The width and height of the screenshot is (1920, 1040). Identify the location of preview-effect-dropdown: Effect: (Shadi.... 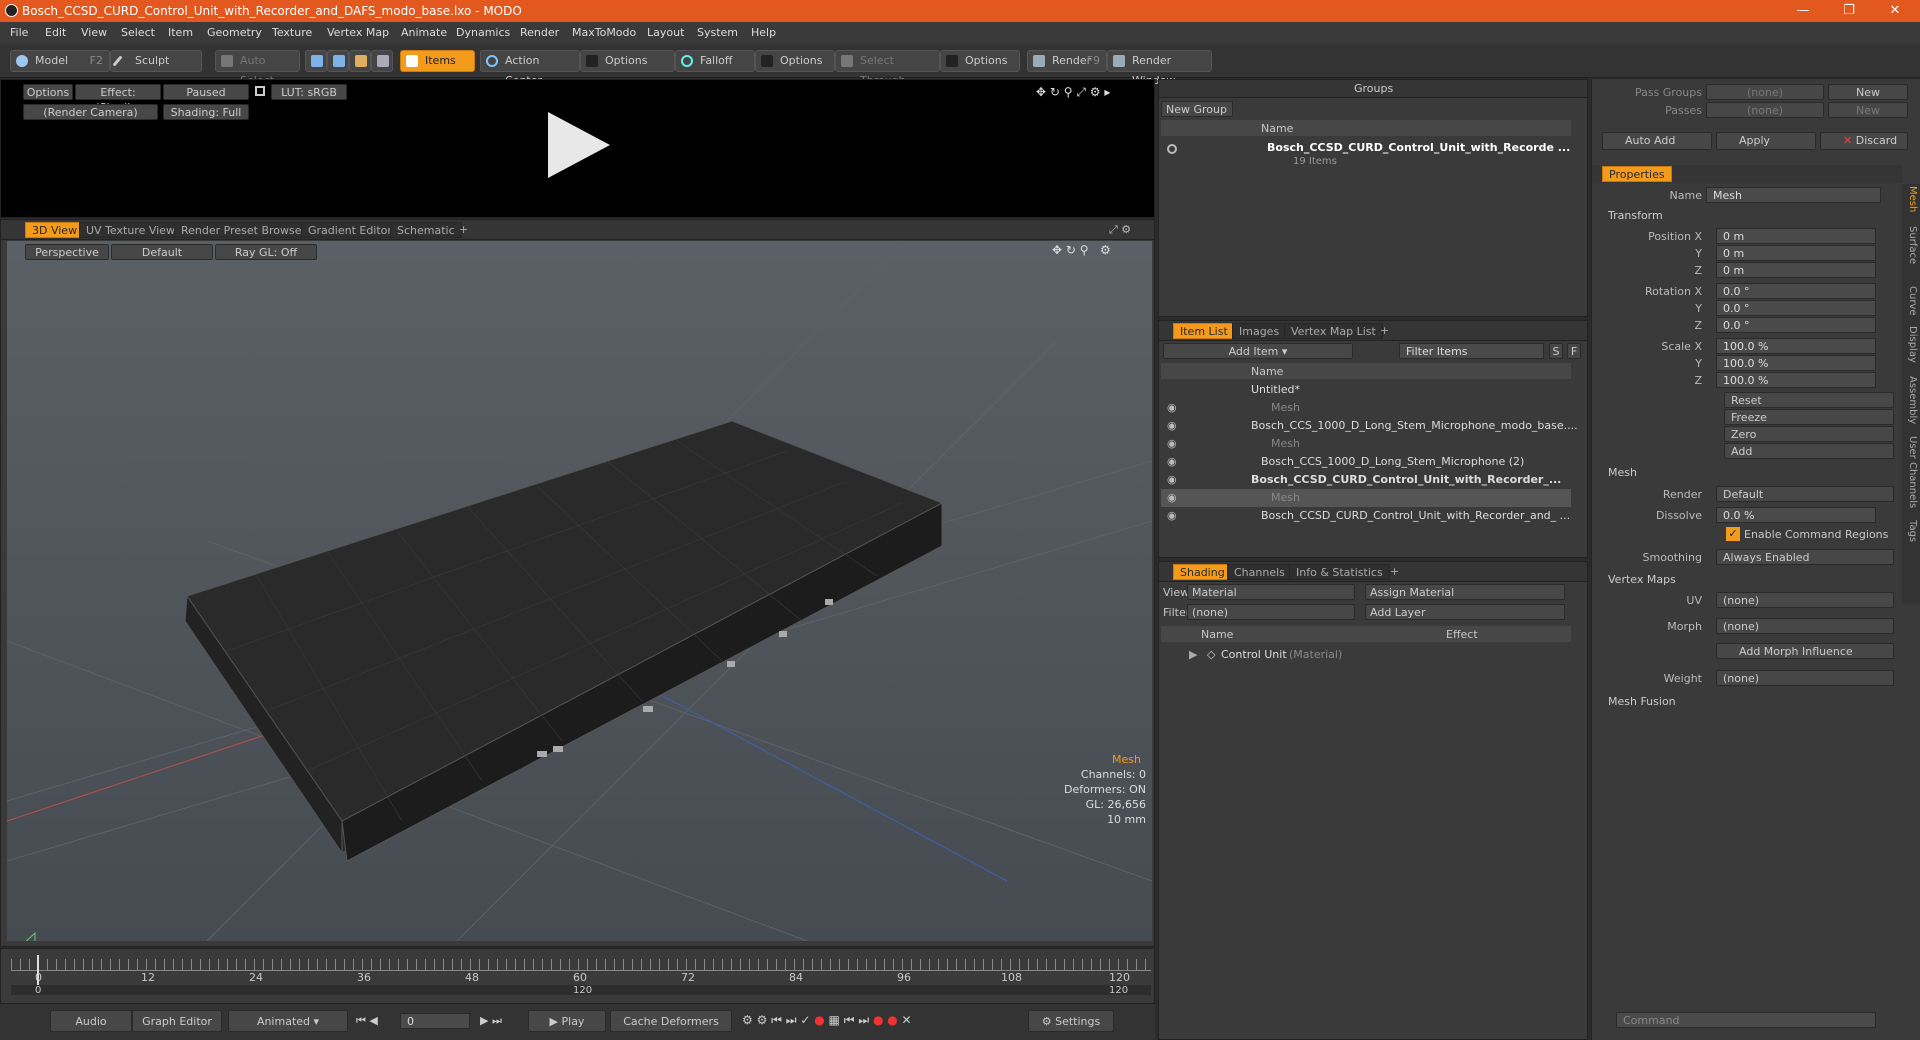
(118, 99).